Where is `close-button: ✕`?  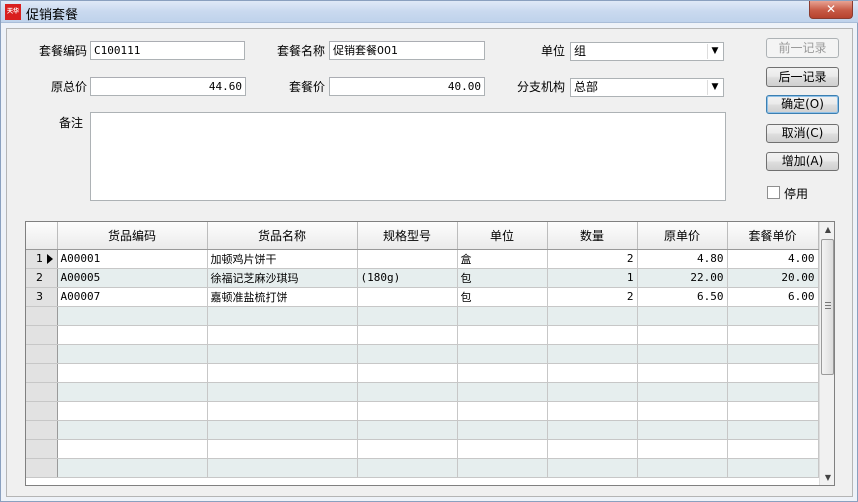
close-button: ✕ is located at coordinates (831, 10).